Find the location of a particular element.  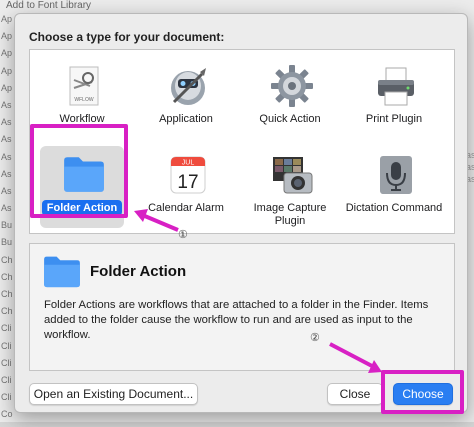

step-number-2: ② is located at coordinates (315, 338).